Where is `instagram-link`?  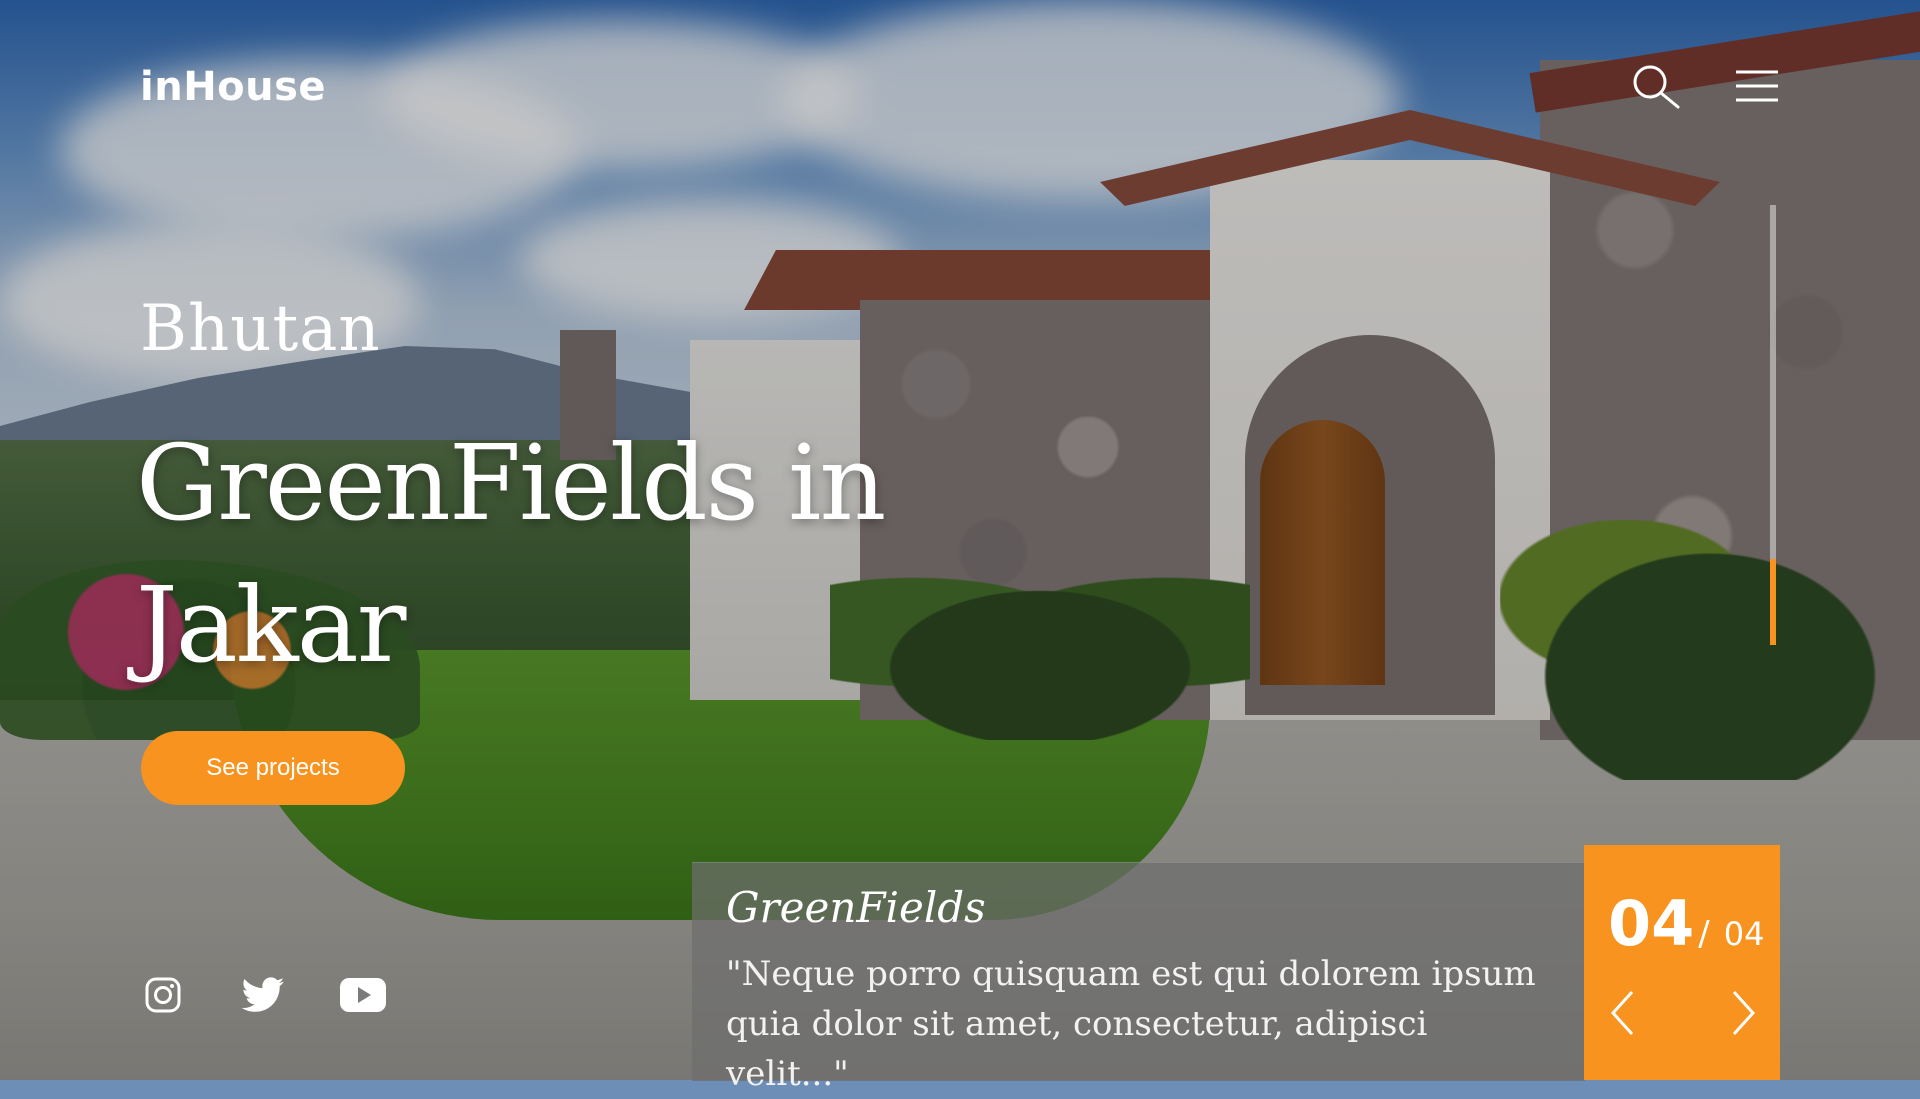 instagram-link is located at coordinates (163, 995).